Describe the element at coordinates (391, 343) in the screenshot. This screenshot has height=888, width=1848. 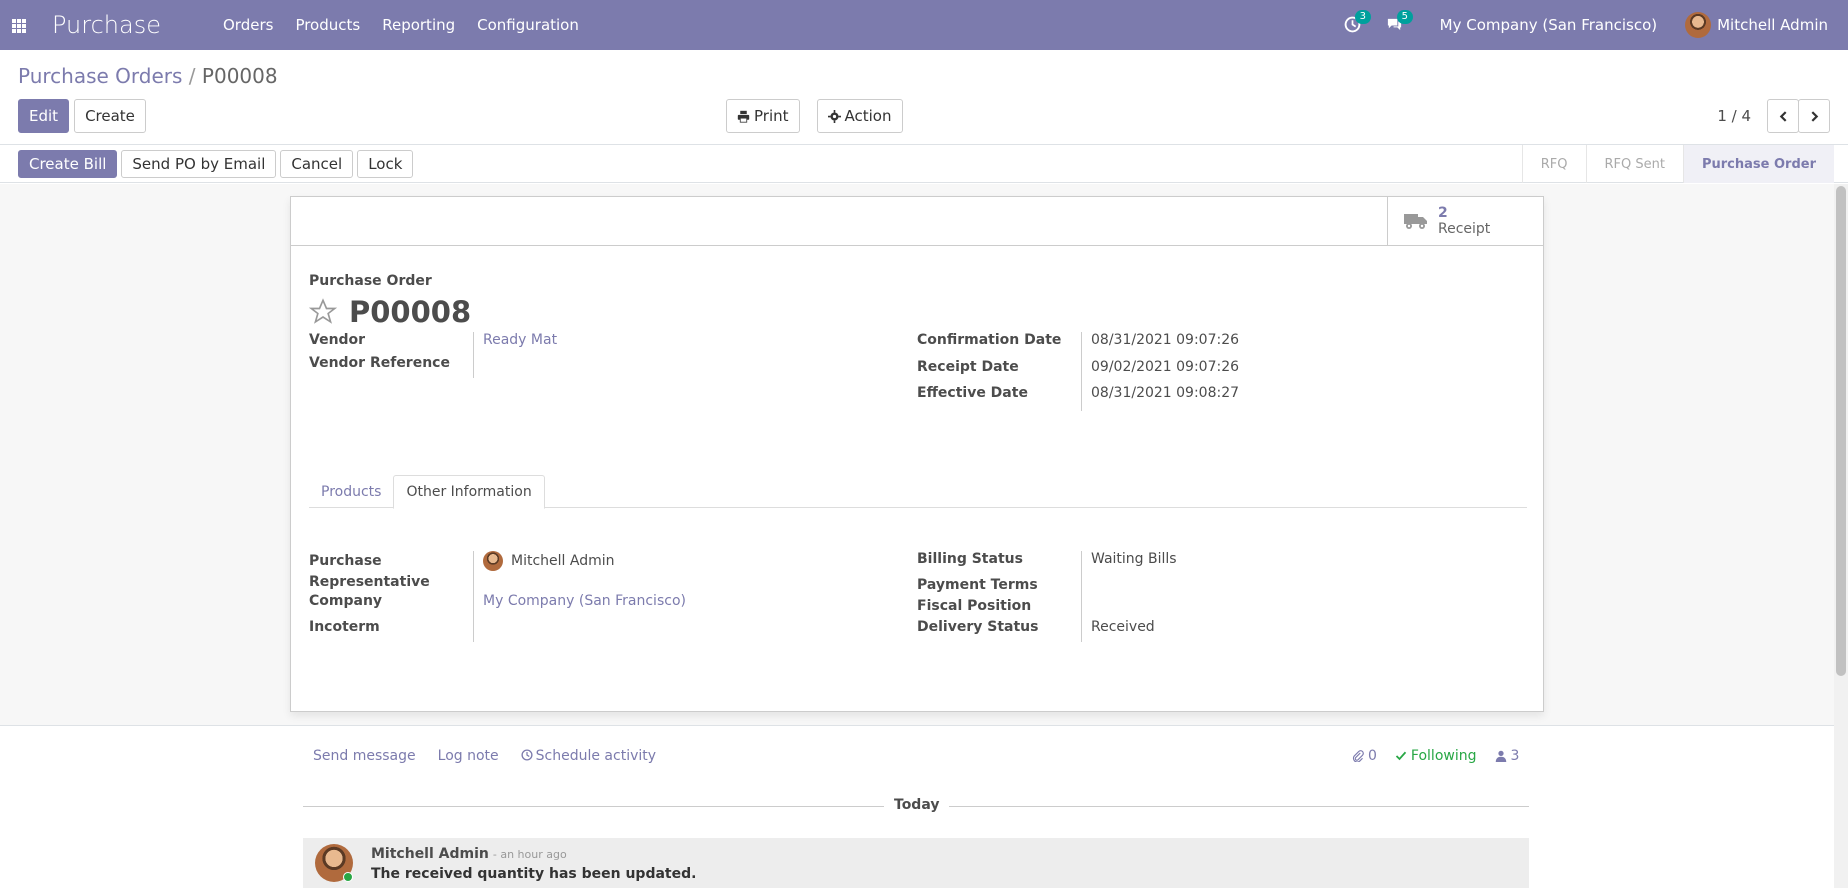
I see `vendor-label: Vendor` at that location.